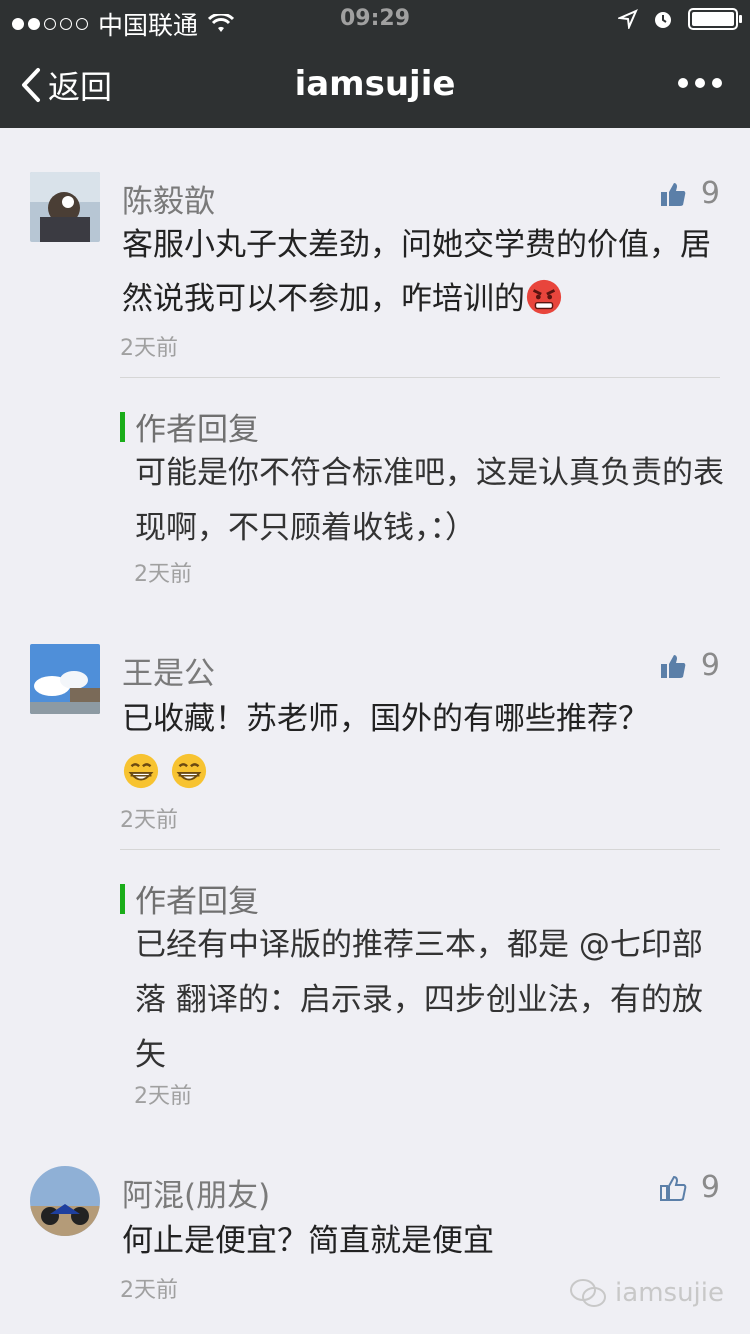 The image size is (750, 1334). Describe the element at coordinates (375, 20) in the screenshot. I see `status-bar: 中国联通 09:29` at that location.